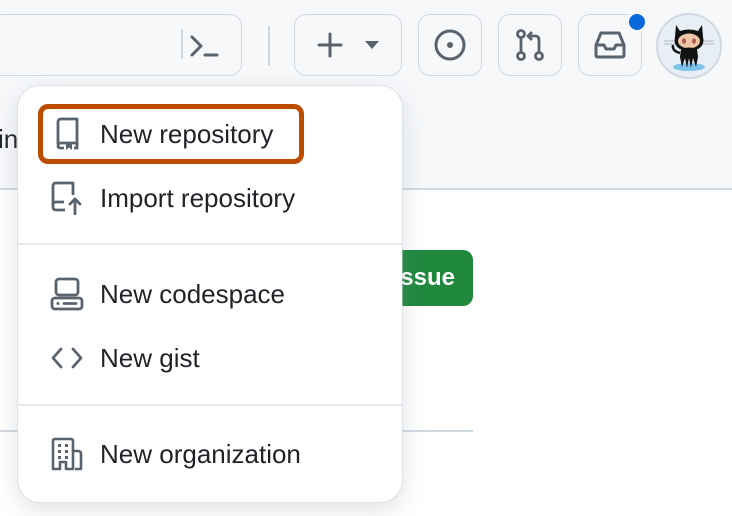  I want to click on issue-opened-icon, so click(450, 45).